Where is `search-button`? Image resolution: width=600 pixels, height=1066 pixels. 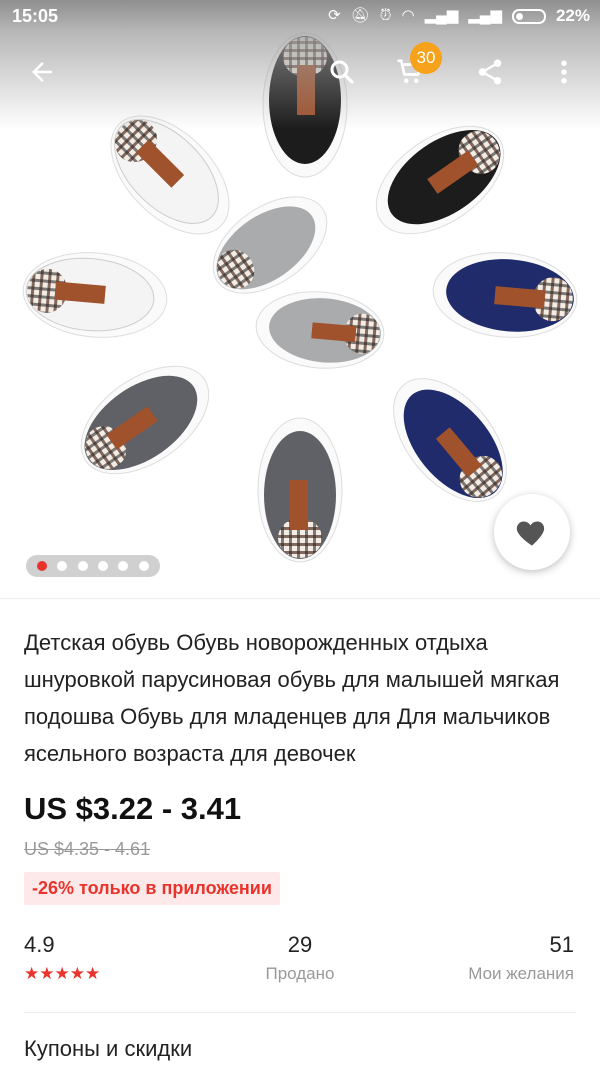 search-button is located at coordinates (342, 72).